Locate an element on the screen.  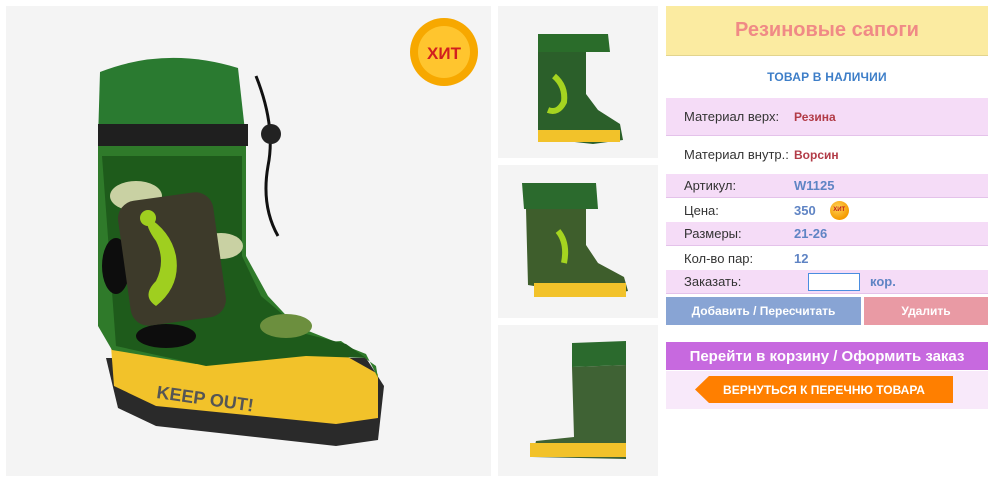
spec-label: Материал верх: is located at coordinates (732, 116).